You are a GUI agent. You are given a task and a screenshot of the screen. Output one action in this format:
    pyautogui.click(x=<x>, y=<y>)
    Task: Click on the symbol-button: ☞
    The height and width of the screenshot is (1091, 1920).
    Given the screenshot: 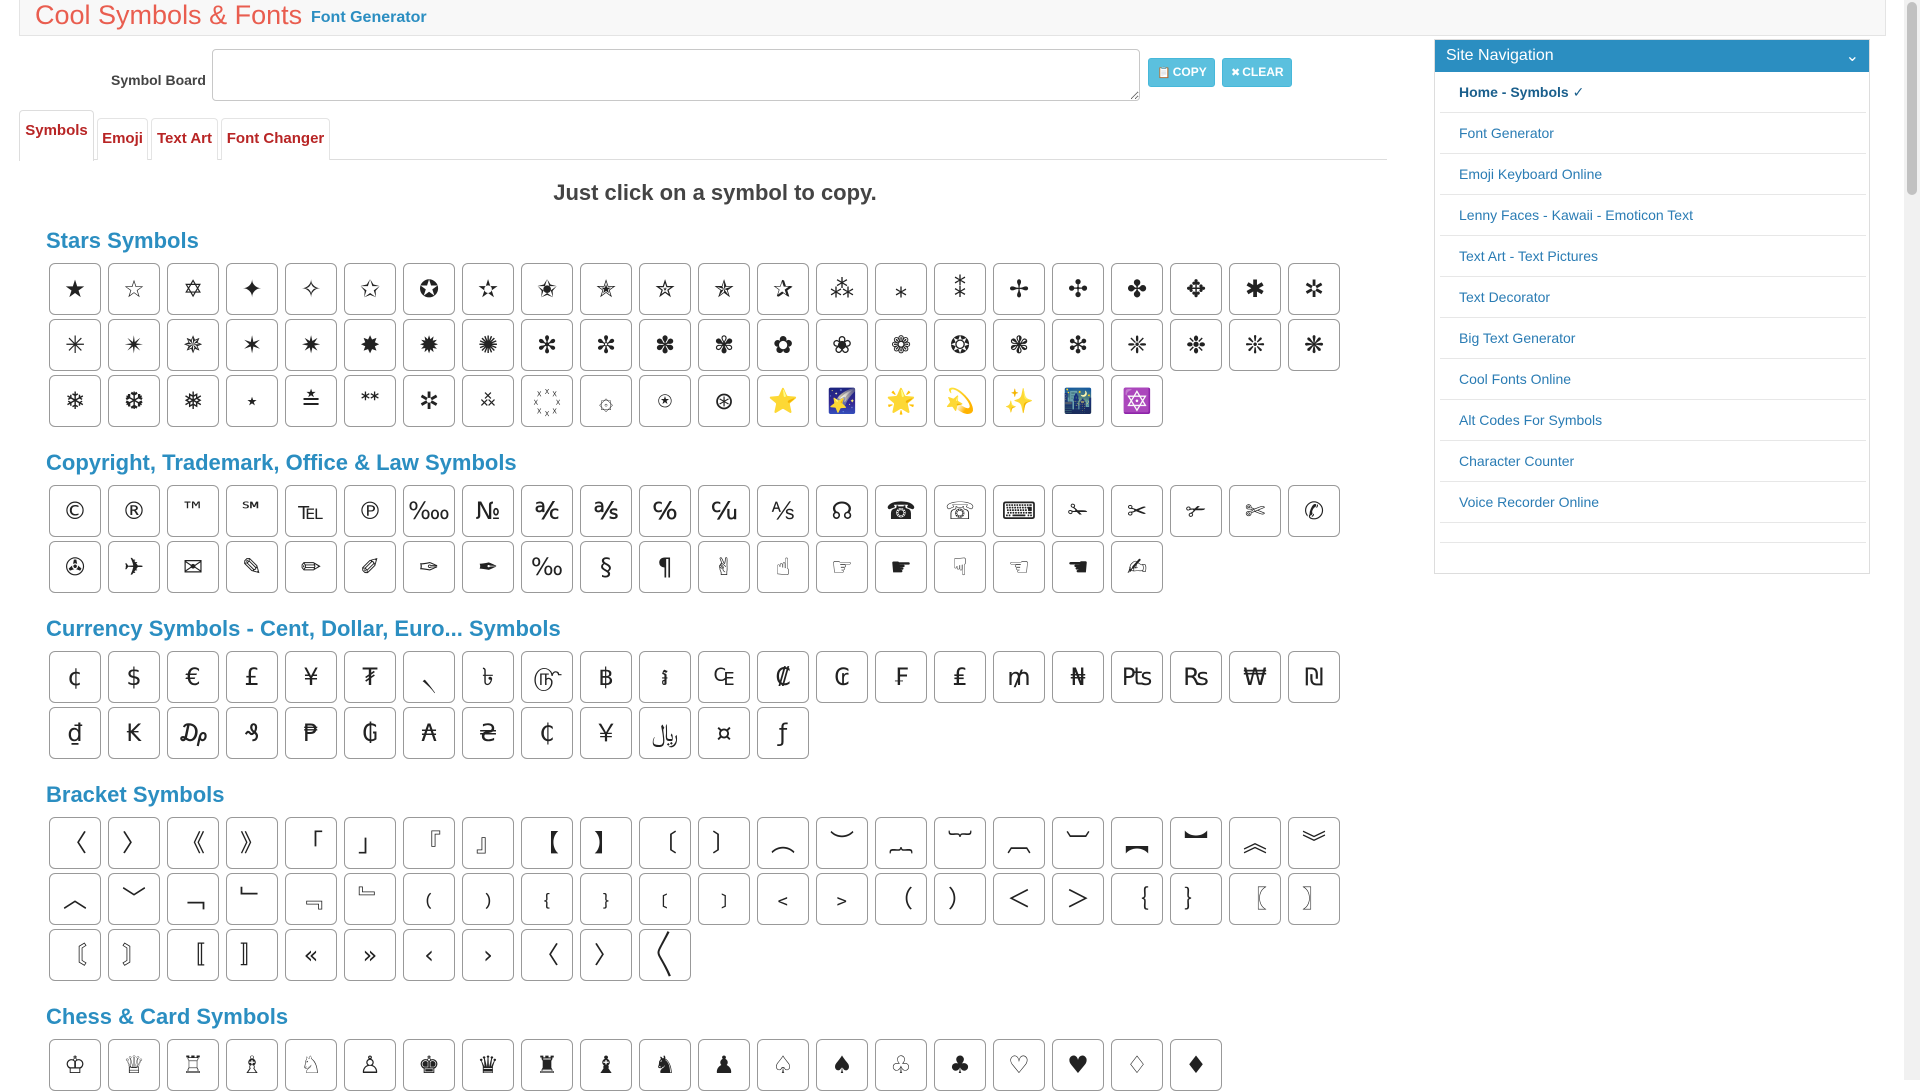 What is the action you would take?
    pyautogui.click(x=842, y=567)
    